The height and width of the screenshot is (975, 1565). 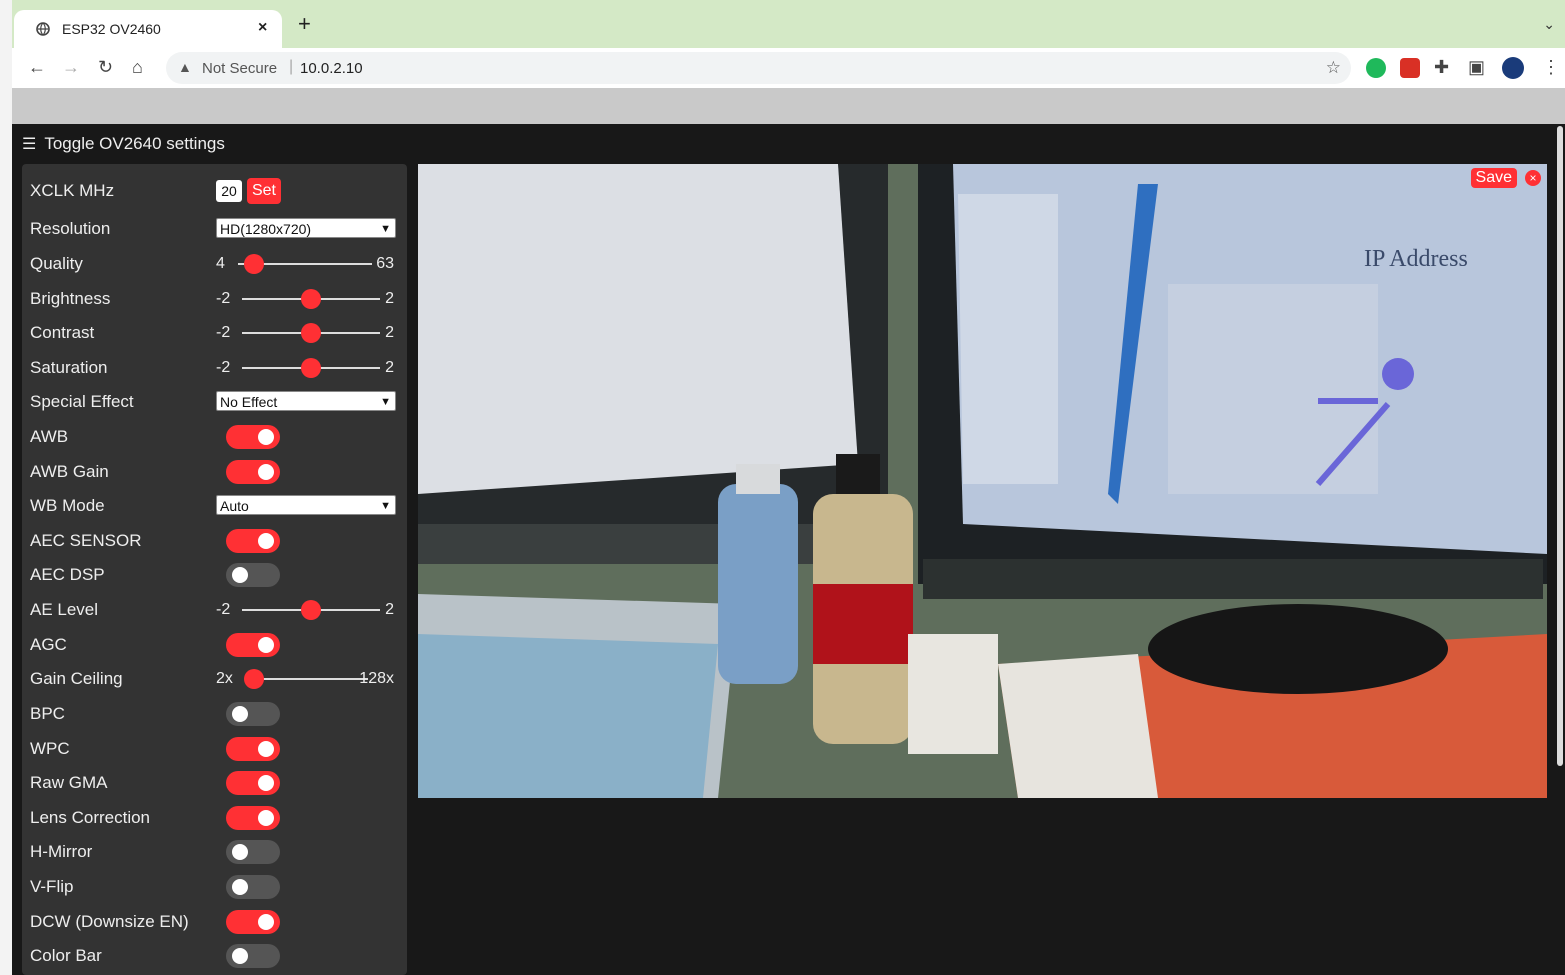 I want to click on save-button: Save, so click(x=1493, y=178).